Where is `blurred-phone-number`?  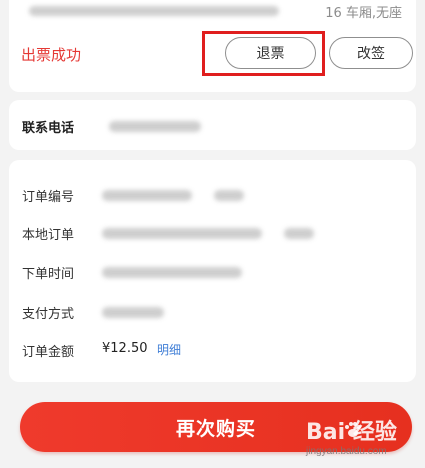
blurred-phone-number is located at coordinates (155, 126).